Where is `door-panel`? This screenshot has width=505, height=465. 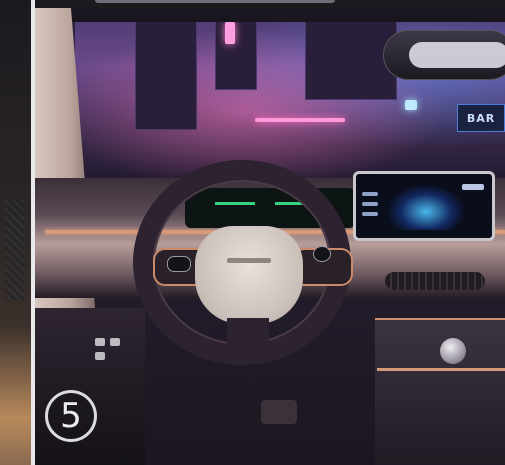
door-panel is located at coordinates (90, 386).